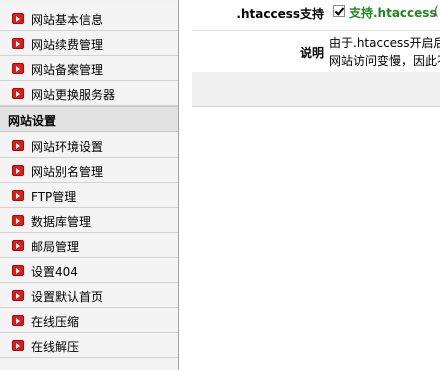  What do you see at coordinates (55, 347) in the screenshot?
I see `sidebar-item-label: 在线解压` at bounding box center [55, 347].